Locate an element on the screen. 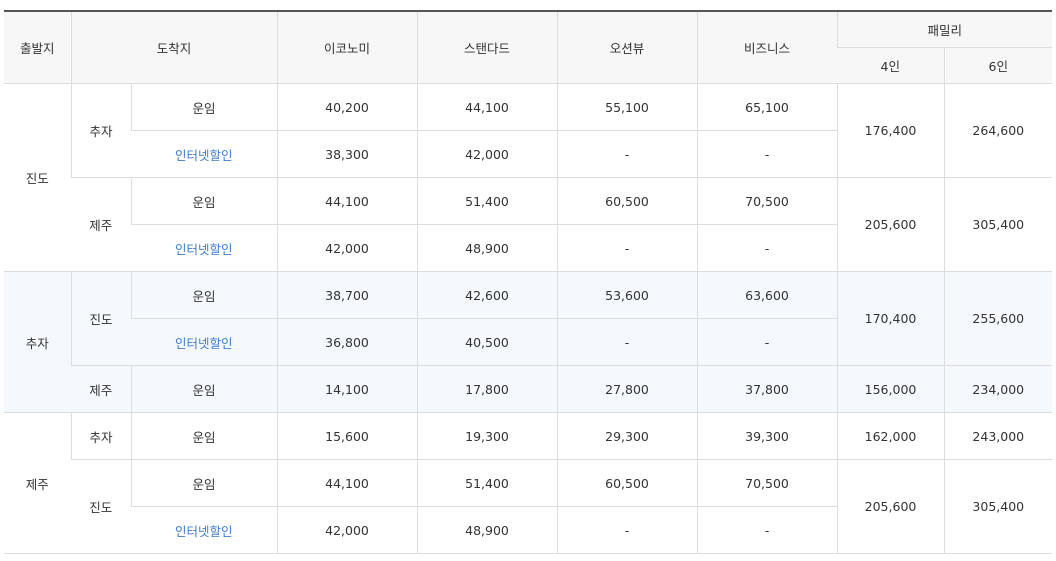 Image resolution: width=1056 pixels, height=561 pixels. family-6-fare-cell: 234,000 is located at coordinates (998, 389).